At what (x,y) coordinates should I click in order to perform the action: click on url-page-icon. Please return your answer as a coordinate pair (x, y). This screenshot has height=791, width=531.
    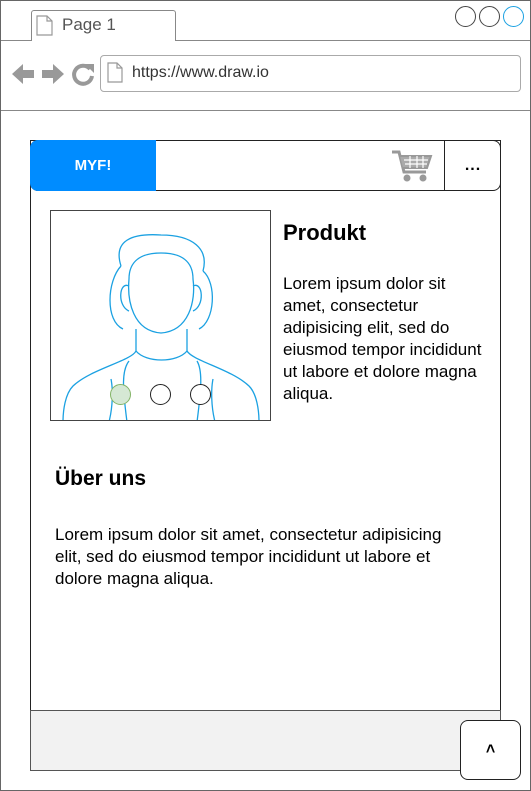
    Looking at the image, I should click on (115, 72).